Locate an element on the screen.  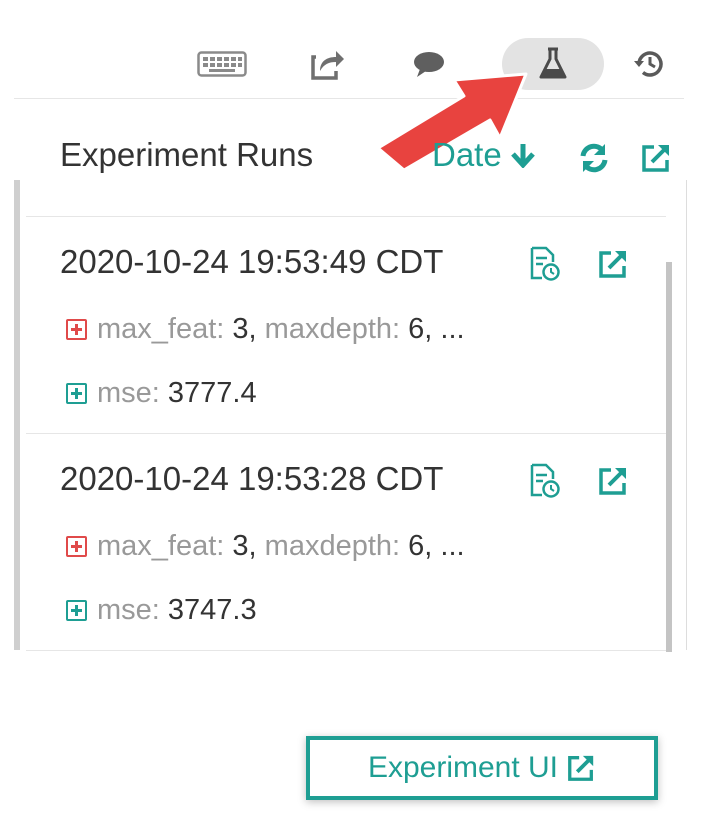
sidebar-toolbar is located at coordinates (354, 50).